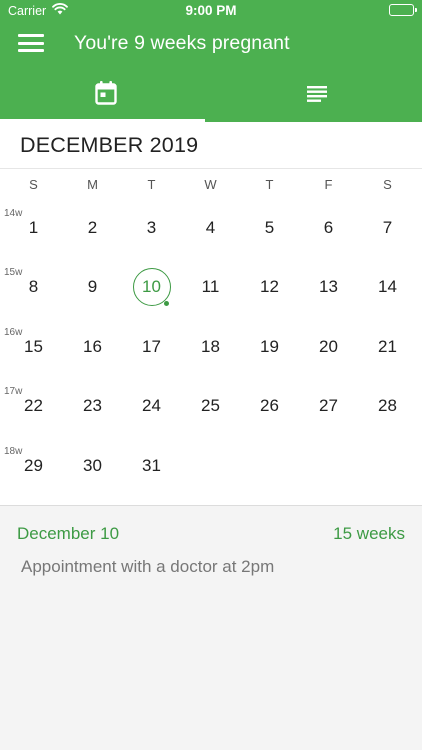  I want to click on calendar-day: 24, so click(151, 406).